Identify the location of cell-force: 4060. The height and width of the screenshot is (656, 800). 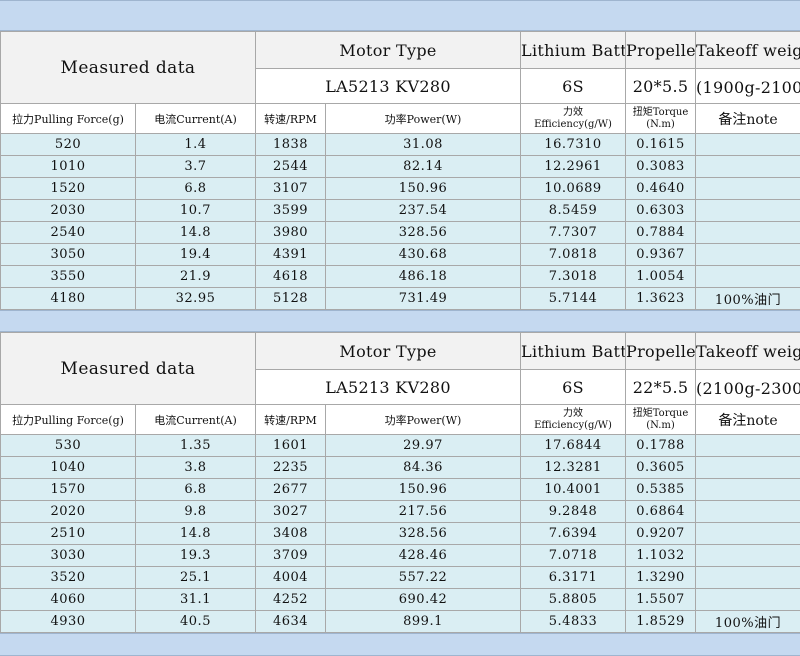
(68, 599).